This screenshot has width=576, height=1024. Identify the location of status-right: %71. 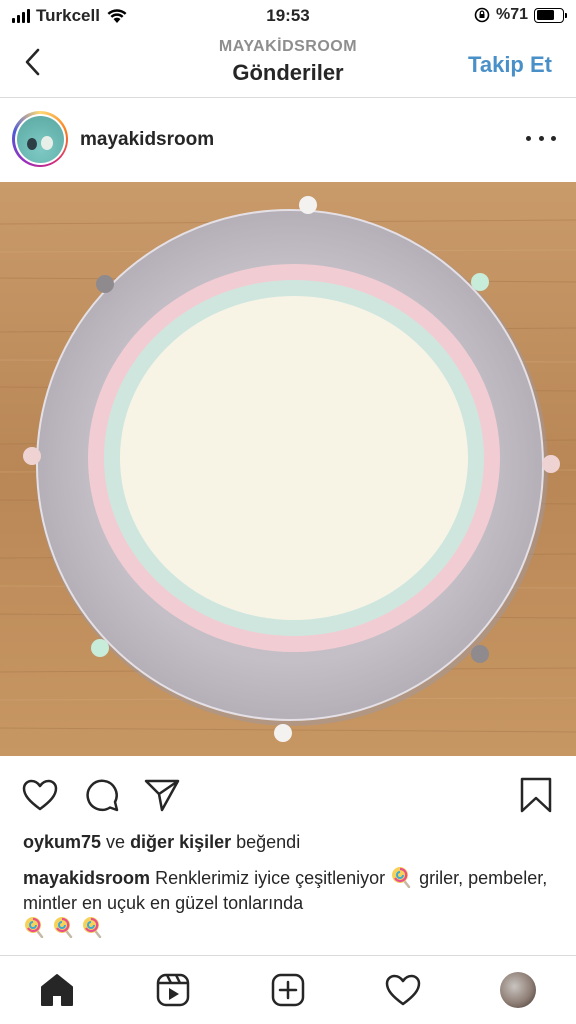
(520, 15).